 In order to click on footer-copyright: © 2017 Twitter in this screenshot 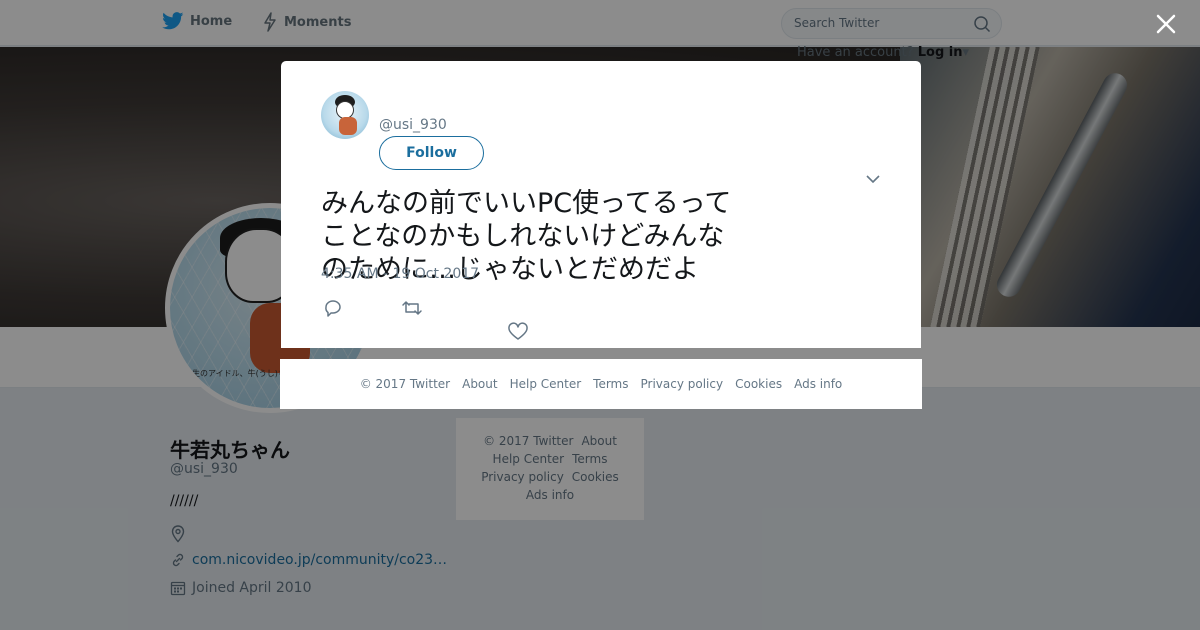, I will do `click(405, 384)`.